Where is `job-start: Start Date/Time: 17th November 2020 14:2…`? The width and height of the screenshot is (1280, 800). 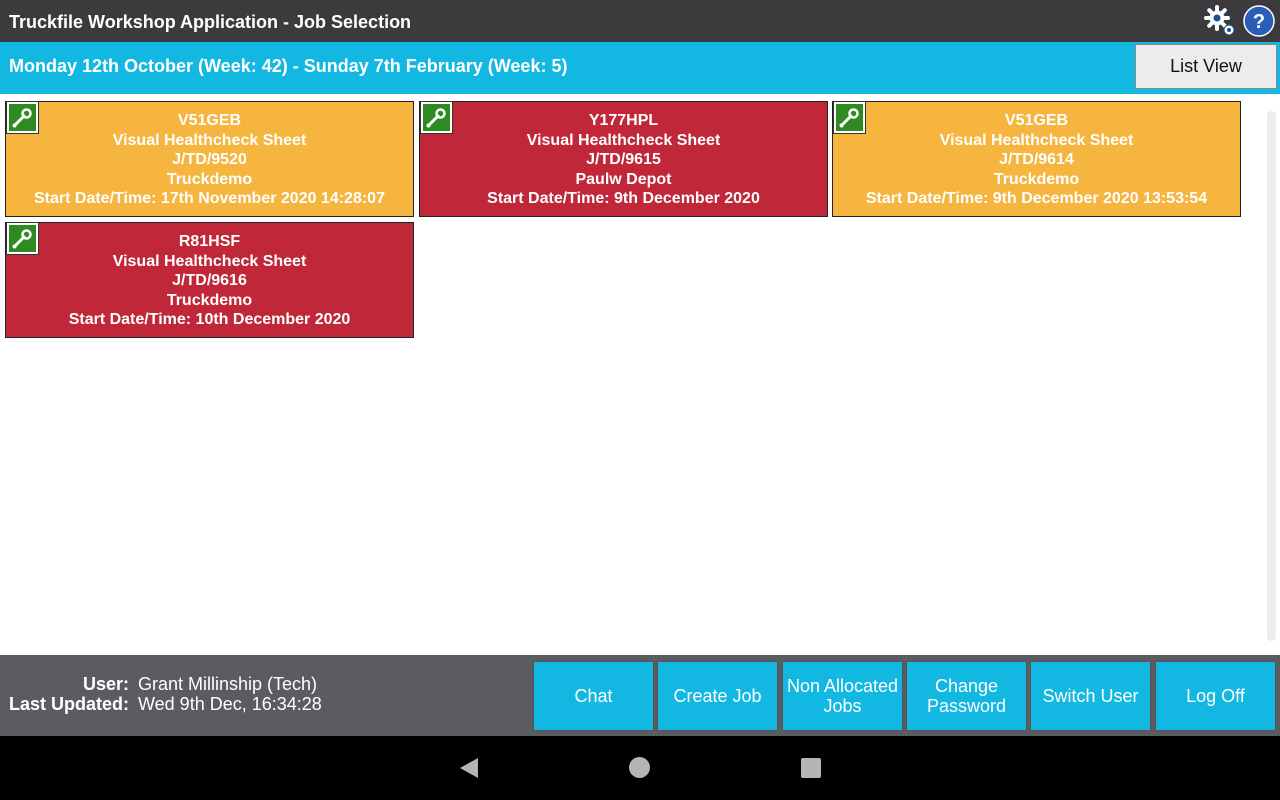
job-start: Start Date/Time: 17th November 2020 14:2… is located at coordinates (209, 199).